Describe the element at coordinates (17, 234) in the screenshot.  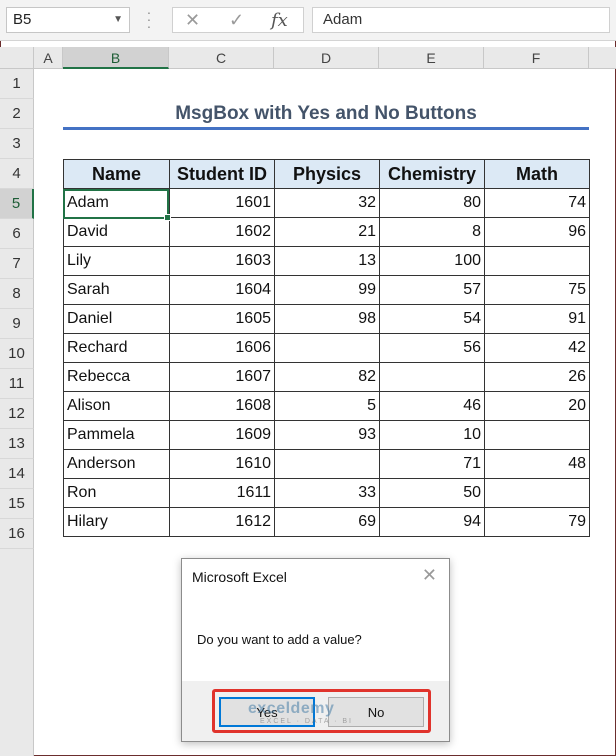
I see `row-header-6: 6` at that location.